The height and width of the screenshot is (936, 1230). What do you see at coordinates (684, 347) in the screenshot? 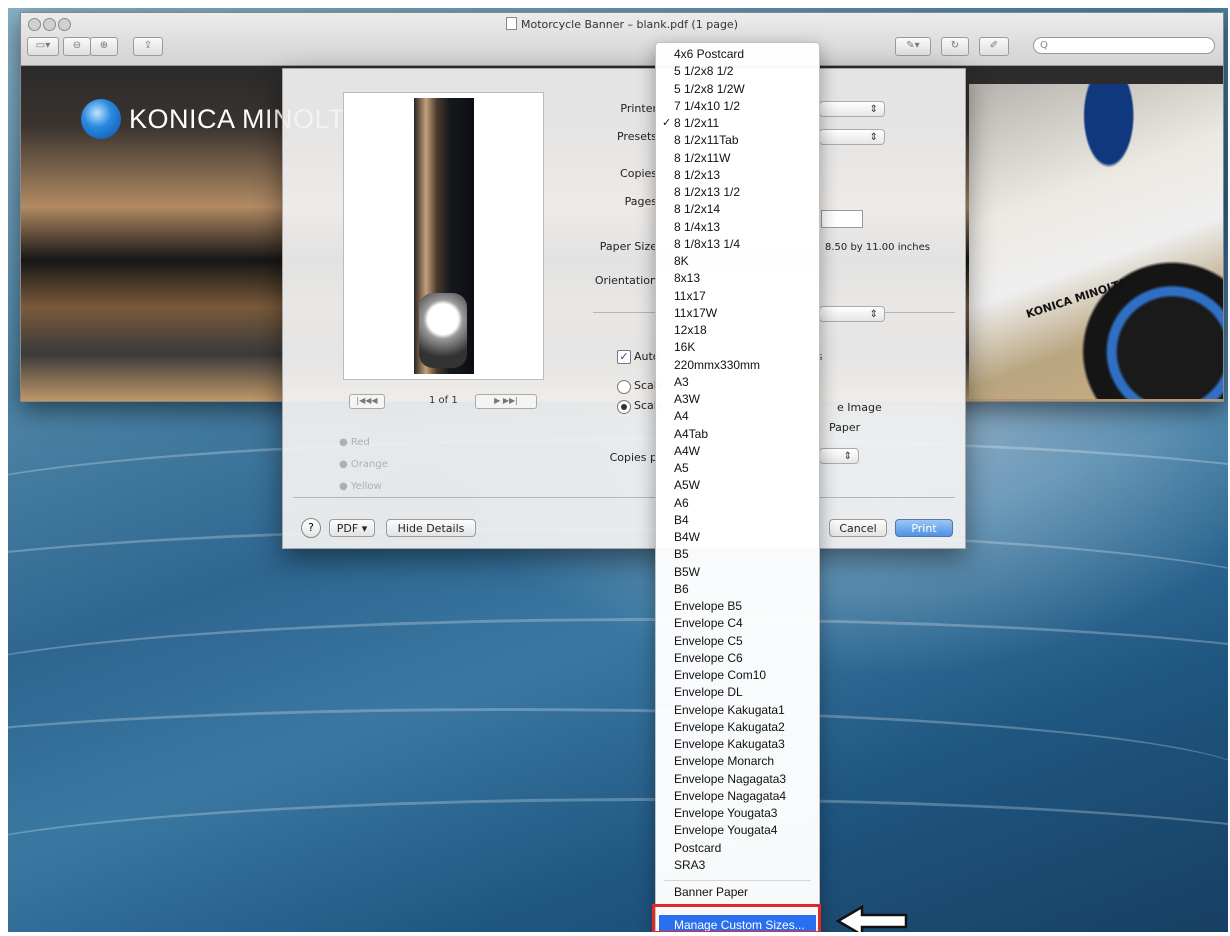
I see `menu-item: 16K` at bounding box center [684, 347].